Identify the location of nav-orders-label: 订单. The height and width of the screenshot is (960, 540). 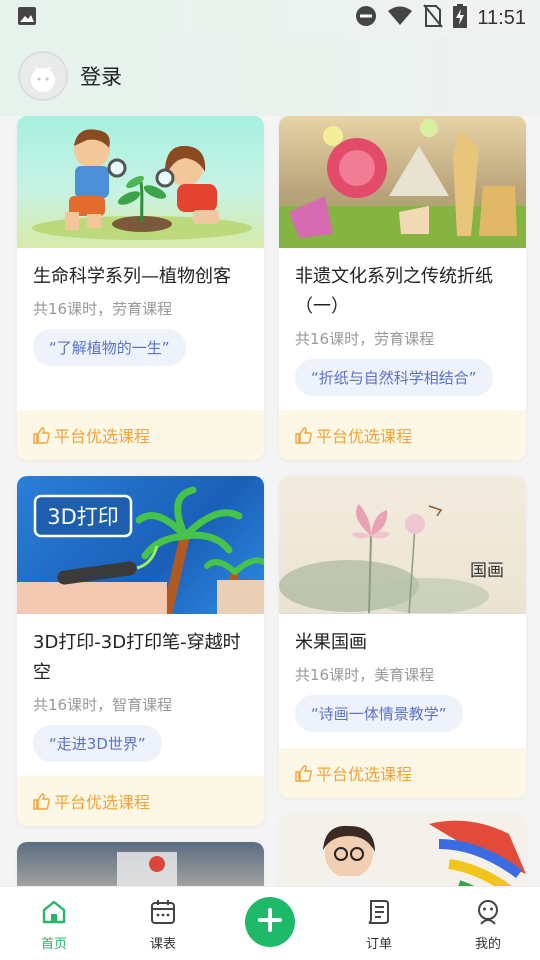
(378, 944).